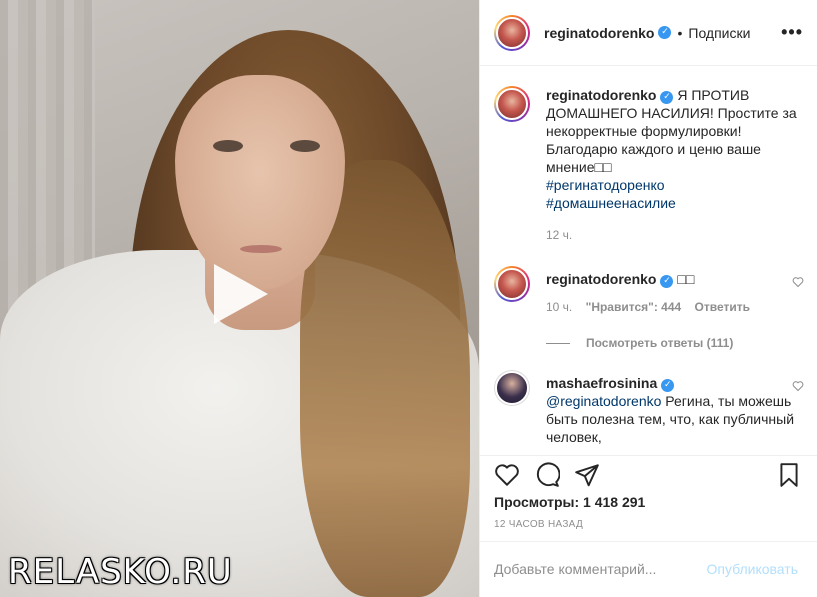  I want to click on bookmark-icon, so click(789, 475).